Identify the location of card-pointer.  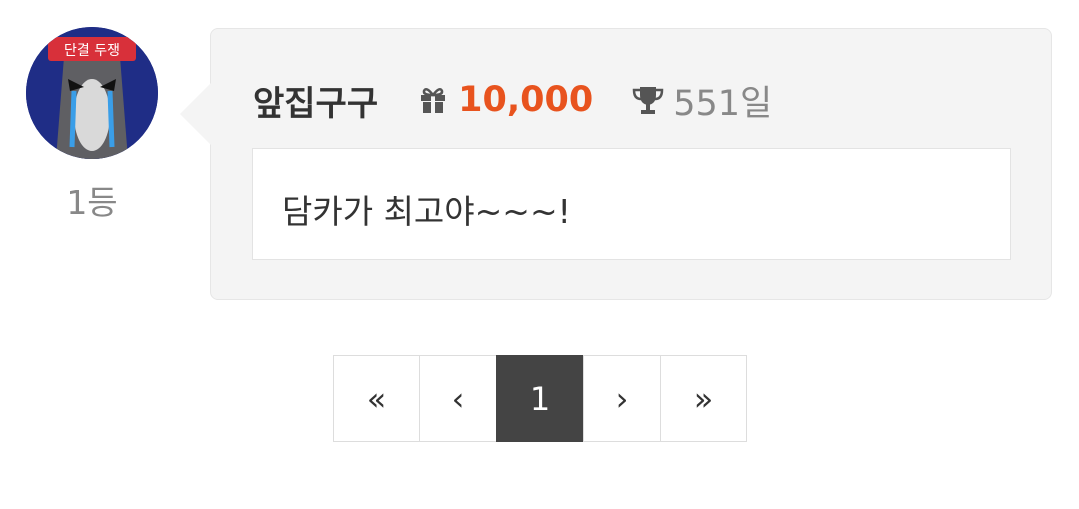
(195, 114).